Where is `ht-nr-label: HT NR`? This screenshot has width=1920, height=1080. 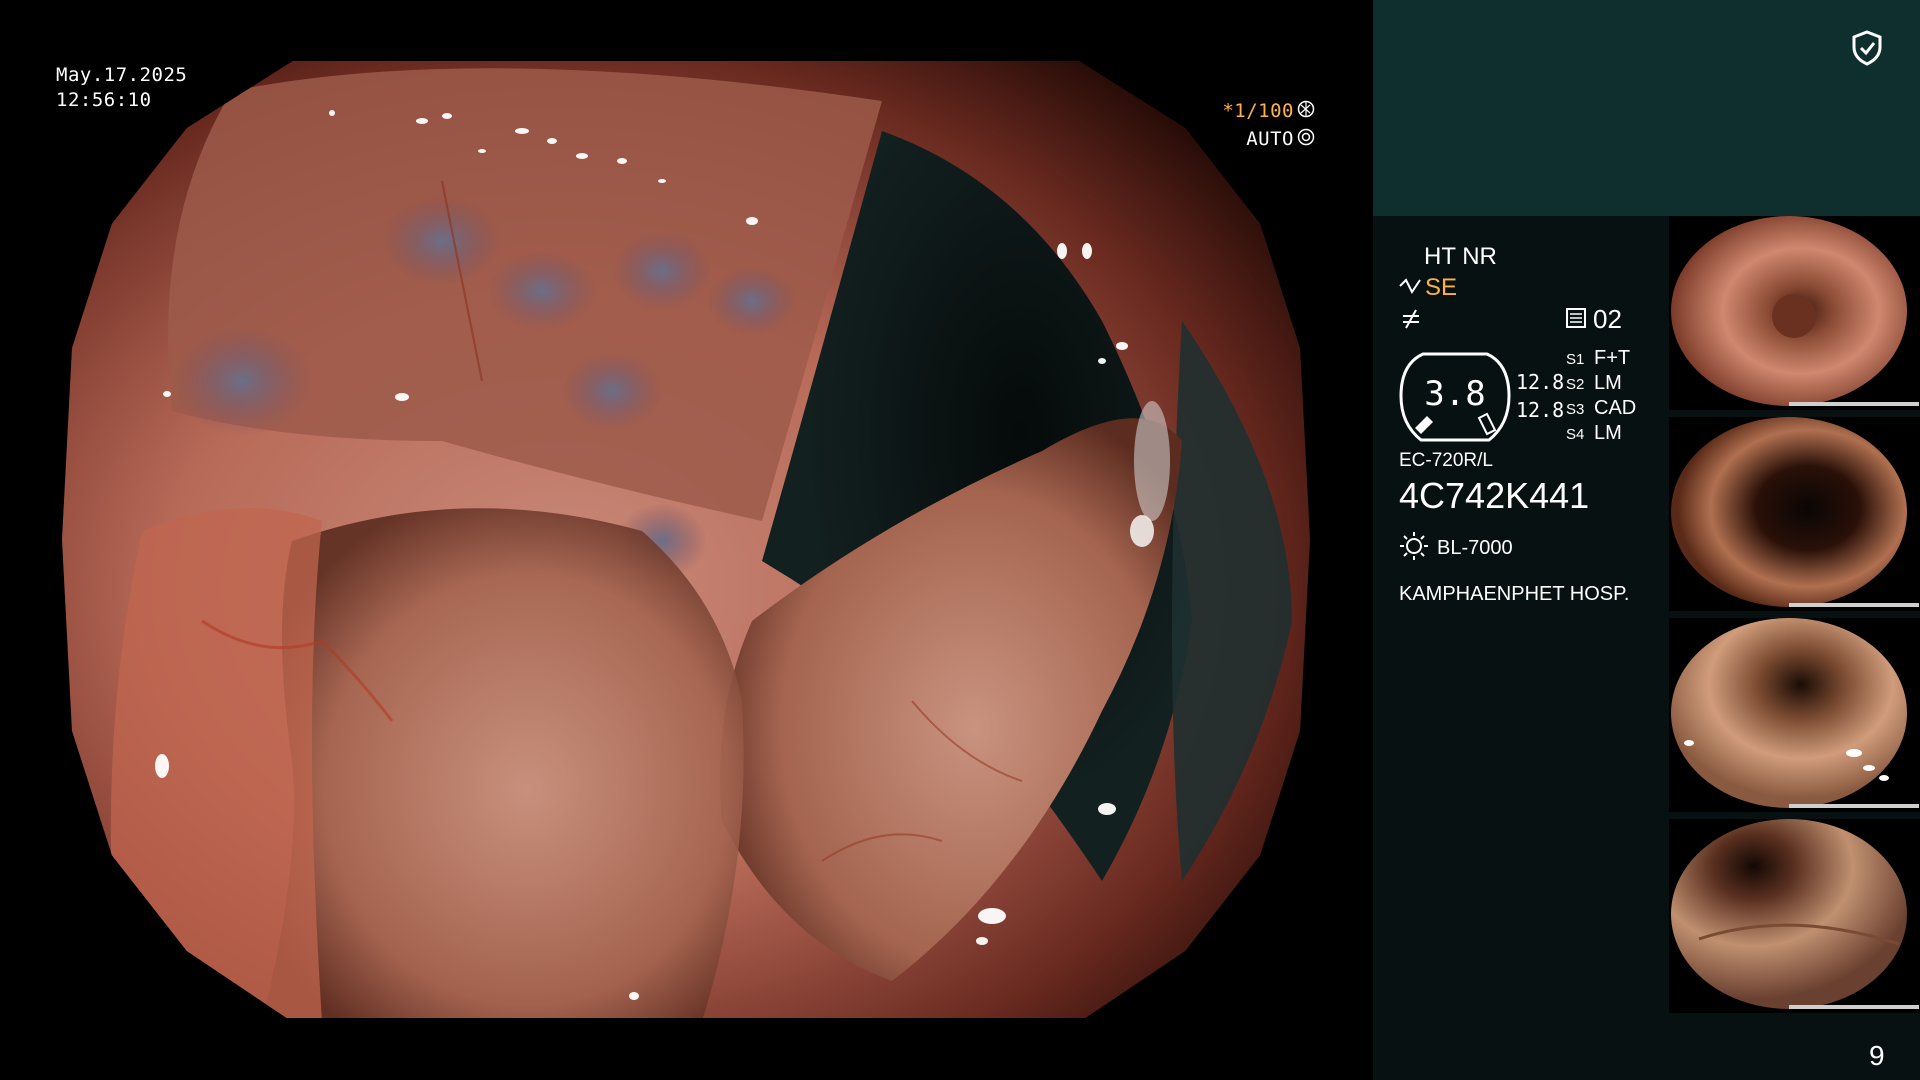
ht-nr-label: HT NR is located at coordinates (1460, 256).